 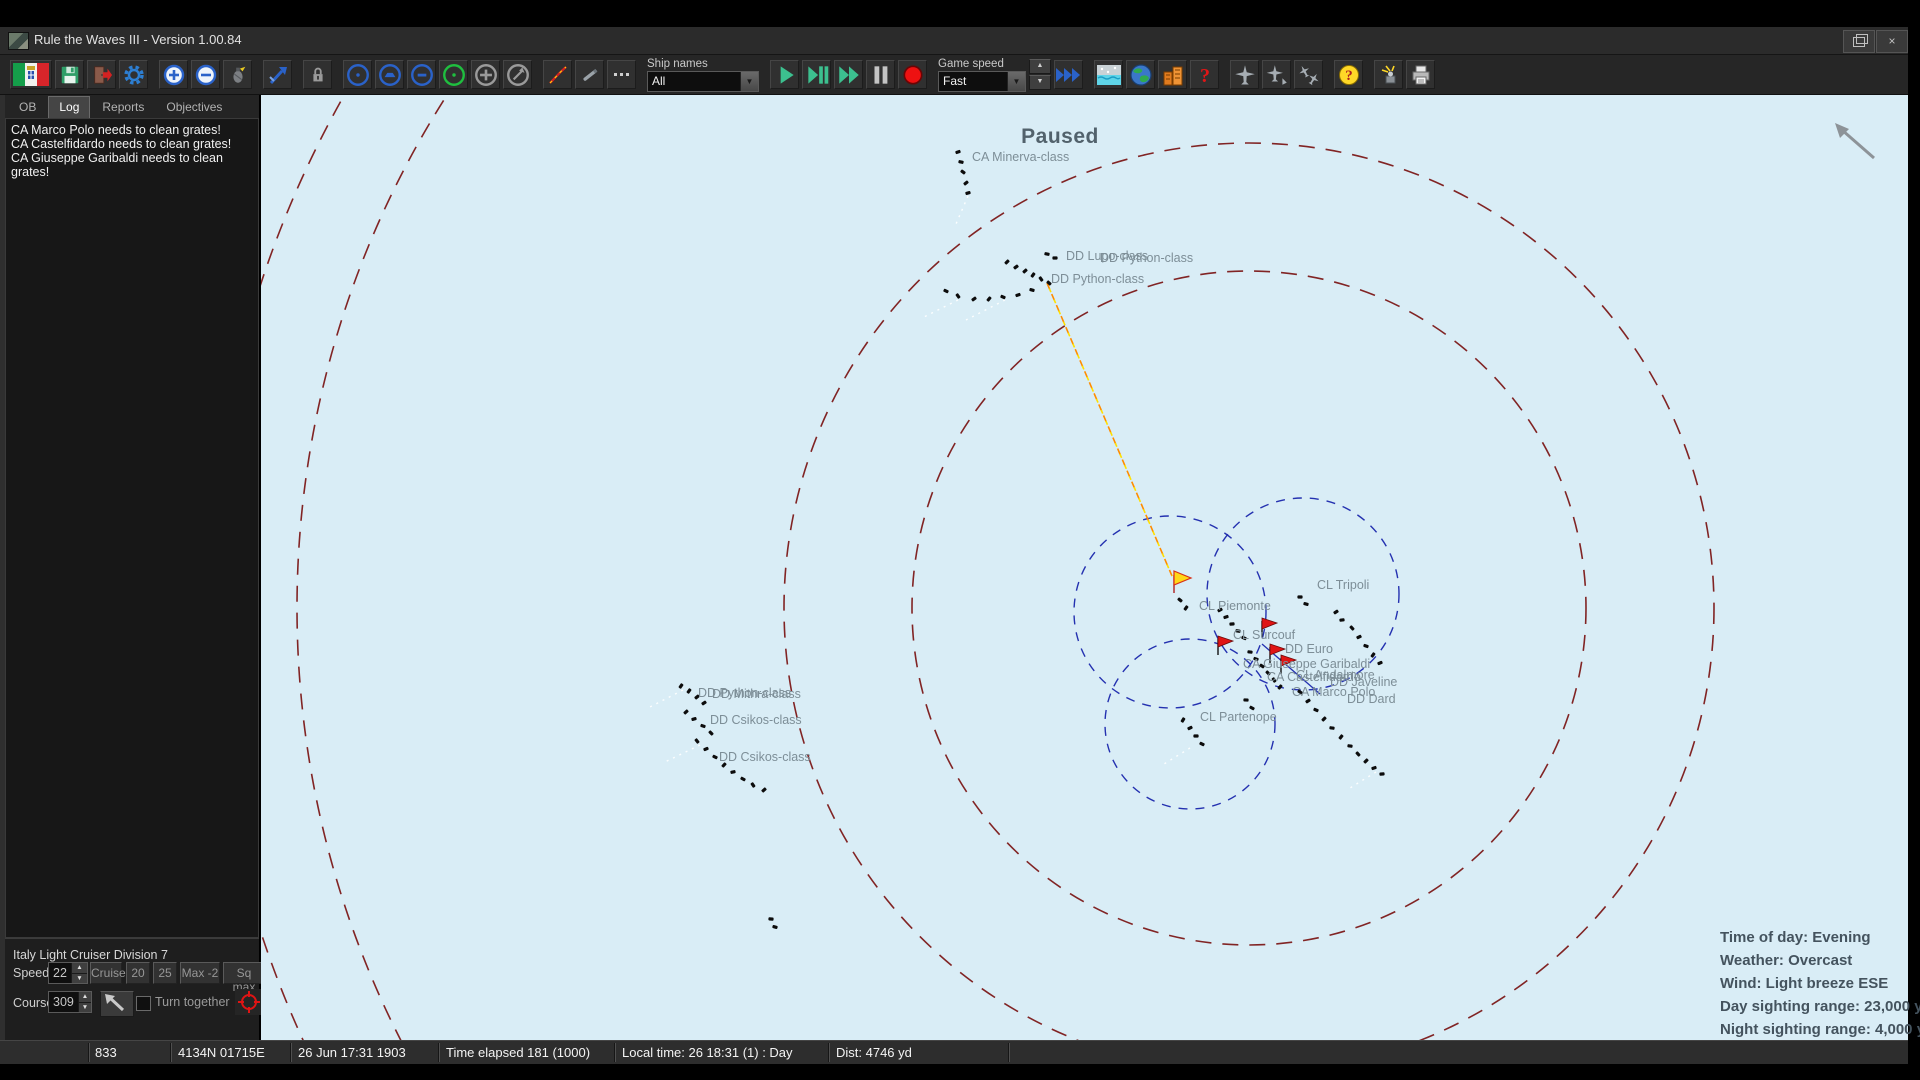 I want to click on fast-forward-blue-button, so click(x=1068, y=74).